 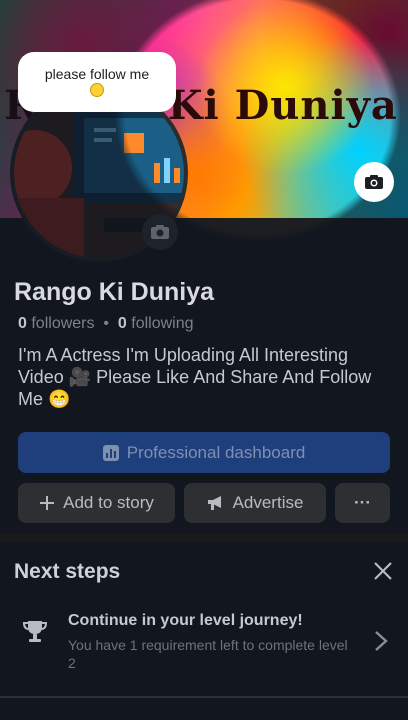 I want to click on next-steps-title: Next steps, so click(x=67, y=571).